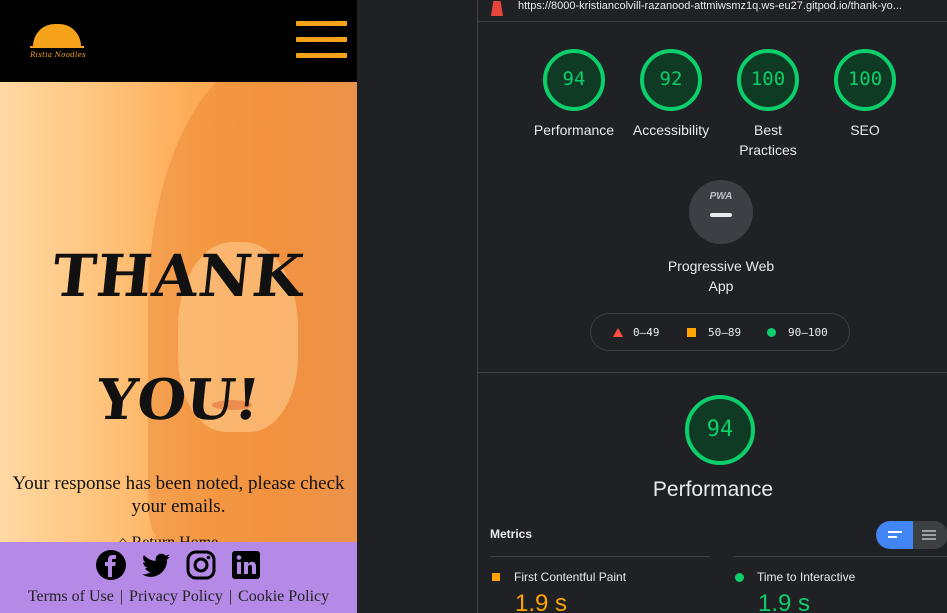 Image resolution: width=947 pixels, height=613 pixels. What do you see at coordinates (797, 332) in the screenshot?
I see `legend-item-pass: 90–100` at bounding box center [797, 332].